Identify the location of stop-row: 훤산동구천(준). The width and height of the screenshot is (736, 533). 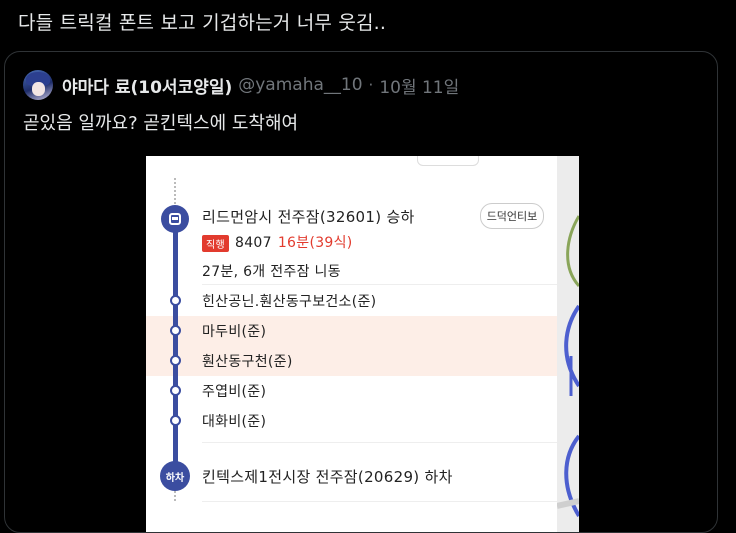
(247, 362).